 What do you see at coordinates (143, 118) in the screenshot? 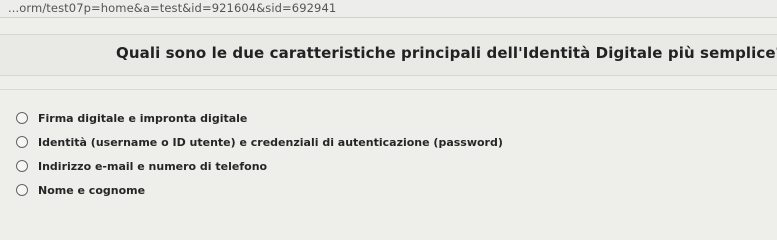
I see `answer-label: Firma digitale e impronta digitale` at bounding box center [143, 118].